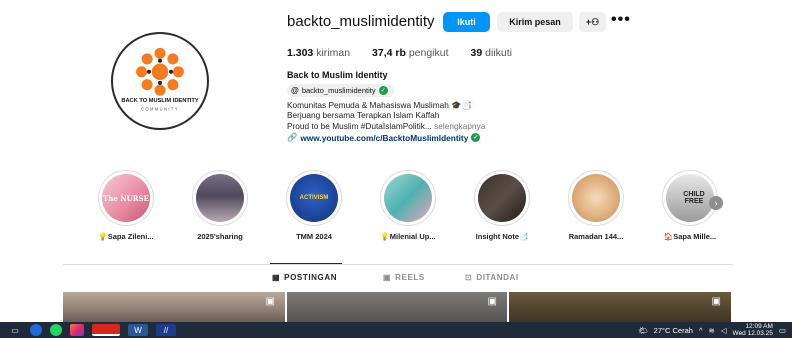 Image resolution: width=792 pixels, height=338 pixels. Describe the element at coordinates (304, 277) in the screenshot. I see `tab-posts: ▦ POSTINGAN` at that location.